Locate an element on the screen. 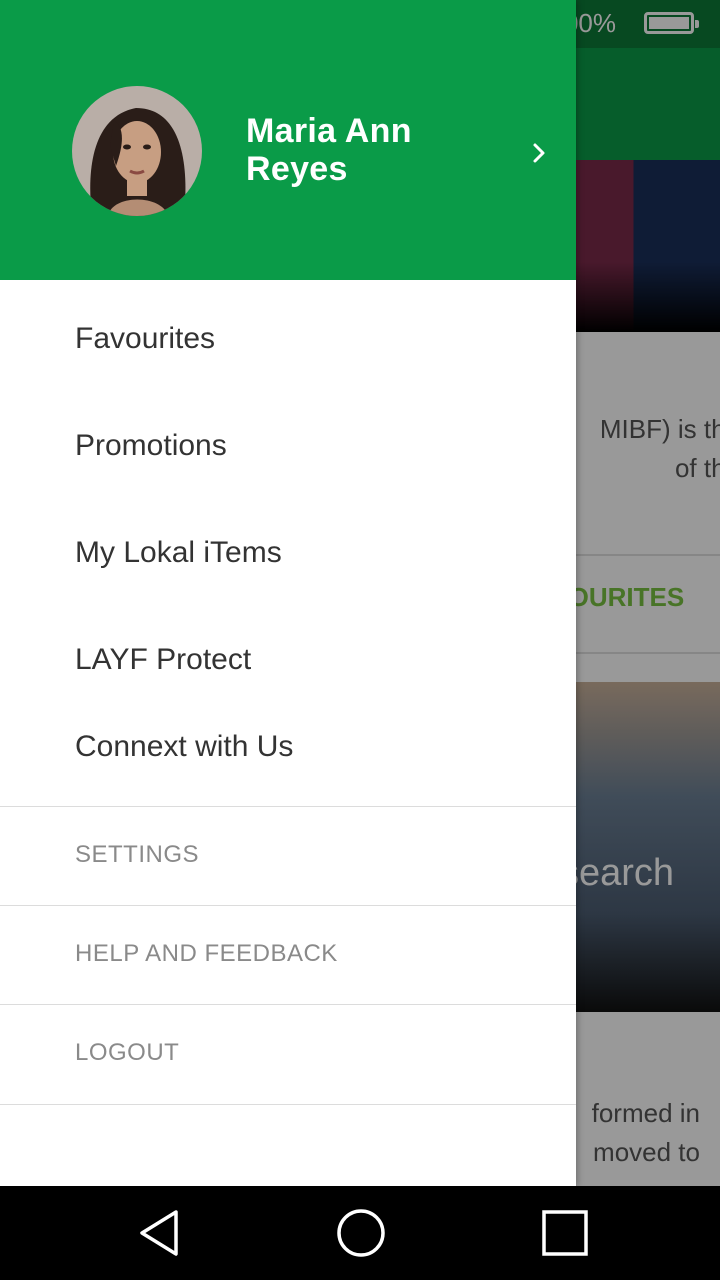 The image size is (720, 1280). menu-item-label: LOGOUT is located at coordinates (127, 1052).